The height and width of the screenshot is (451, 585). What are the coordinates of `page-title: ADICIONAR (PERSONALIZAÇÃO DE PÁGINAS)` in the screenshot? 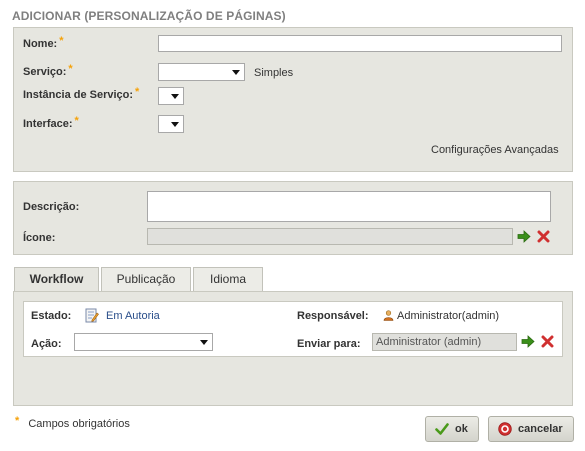 It's located at (149, 16).